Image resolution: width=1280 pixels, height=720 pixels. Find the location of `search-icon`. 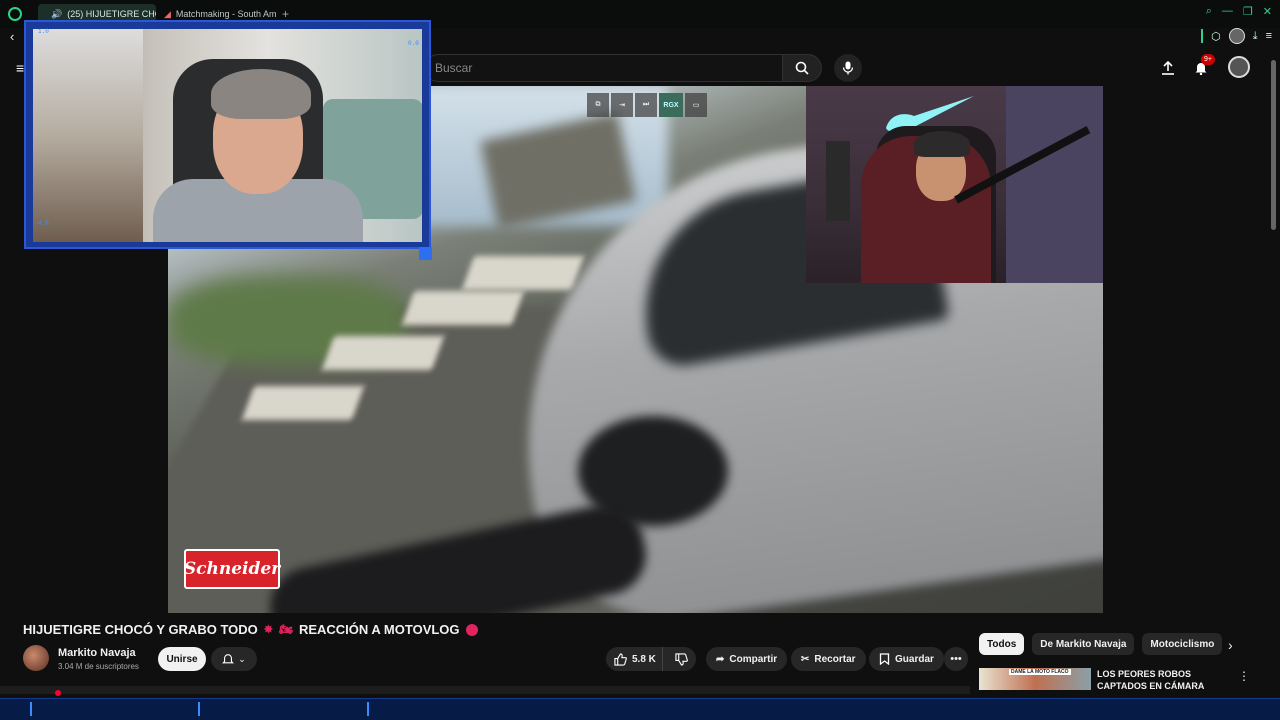

search-icon is located at coordinates (802, 68).